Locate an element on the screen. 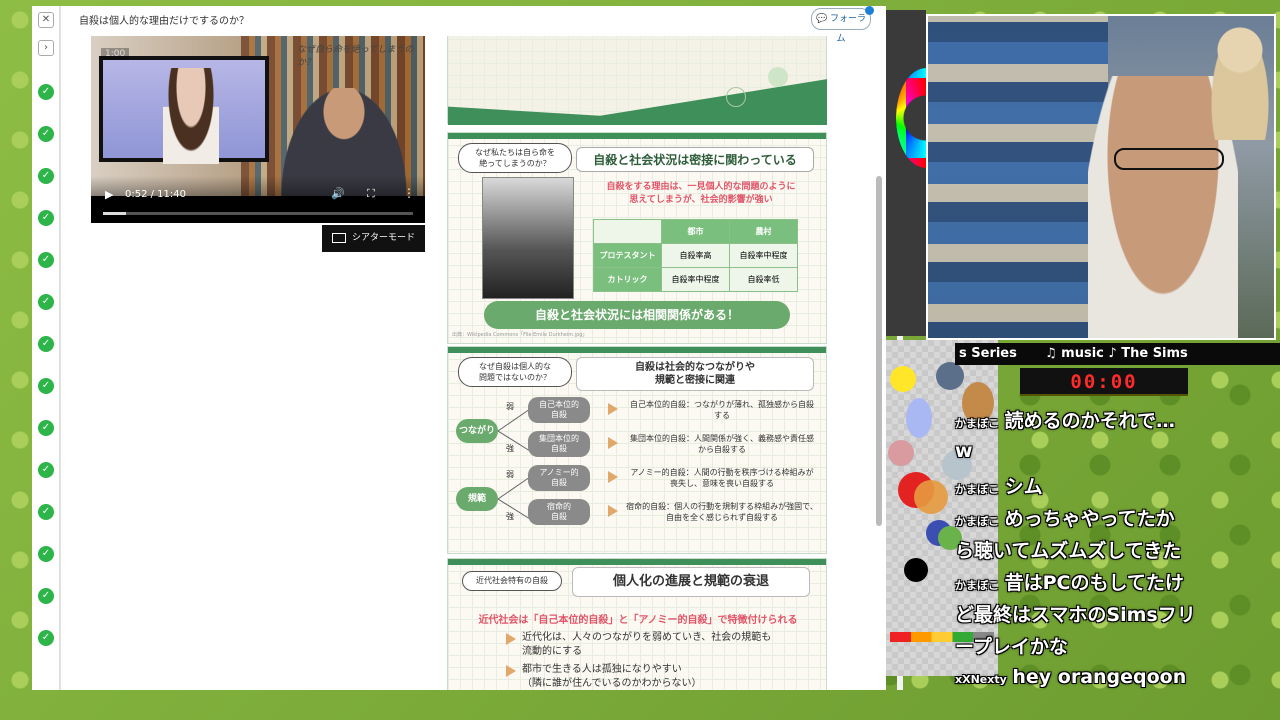 The image size is (1280, 720). paint-app-panel is located at coordinates (906, 173).